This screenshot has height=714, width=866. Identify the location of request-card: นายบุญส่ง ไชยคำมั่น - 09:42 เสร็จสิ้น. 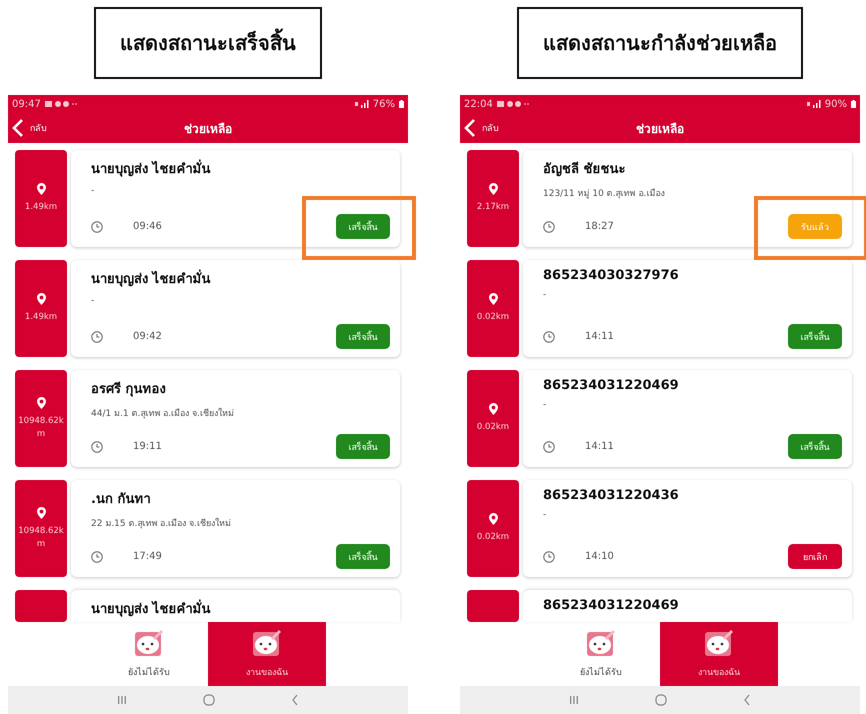
(235, 308).